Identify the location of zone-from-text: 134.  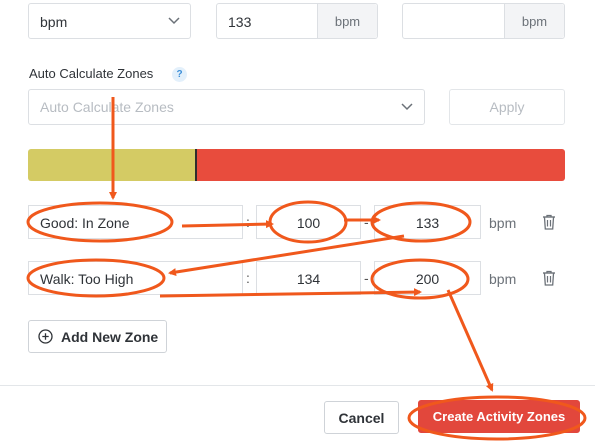
(308, 279).